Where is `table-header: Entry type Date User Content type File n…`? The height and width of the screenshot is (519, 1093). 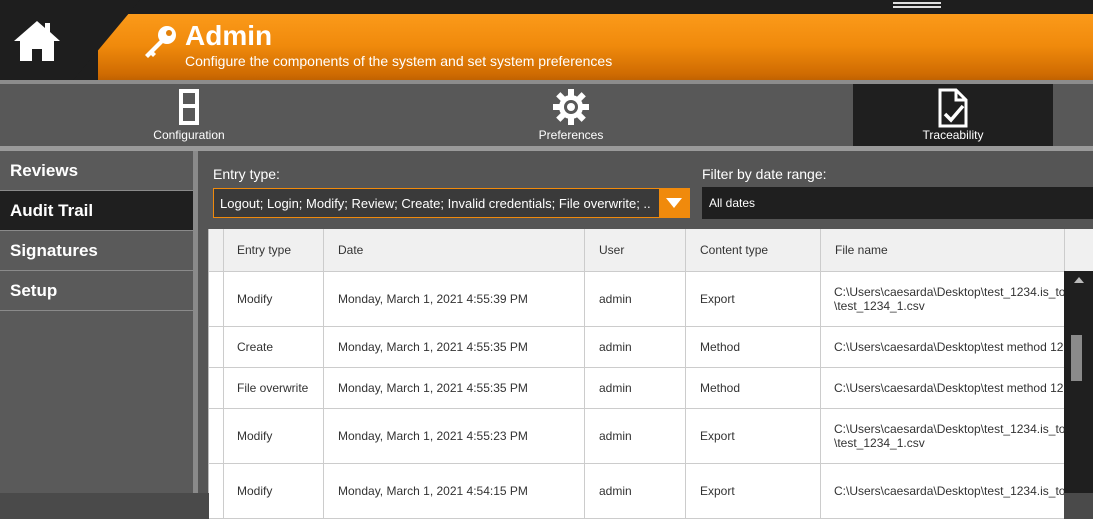
table-header: Entry type Date User Content type File n… is located at coordinates (636, 250).